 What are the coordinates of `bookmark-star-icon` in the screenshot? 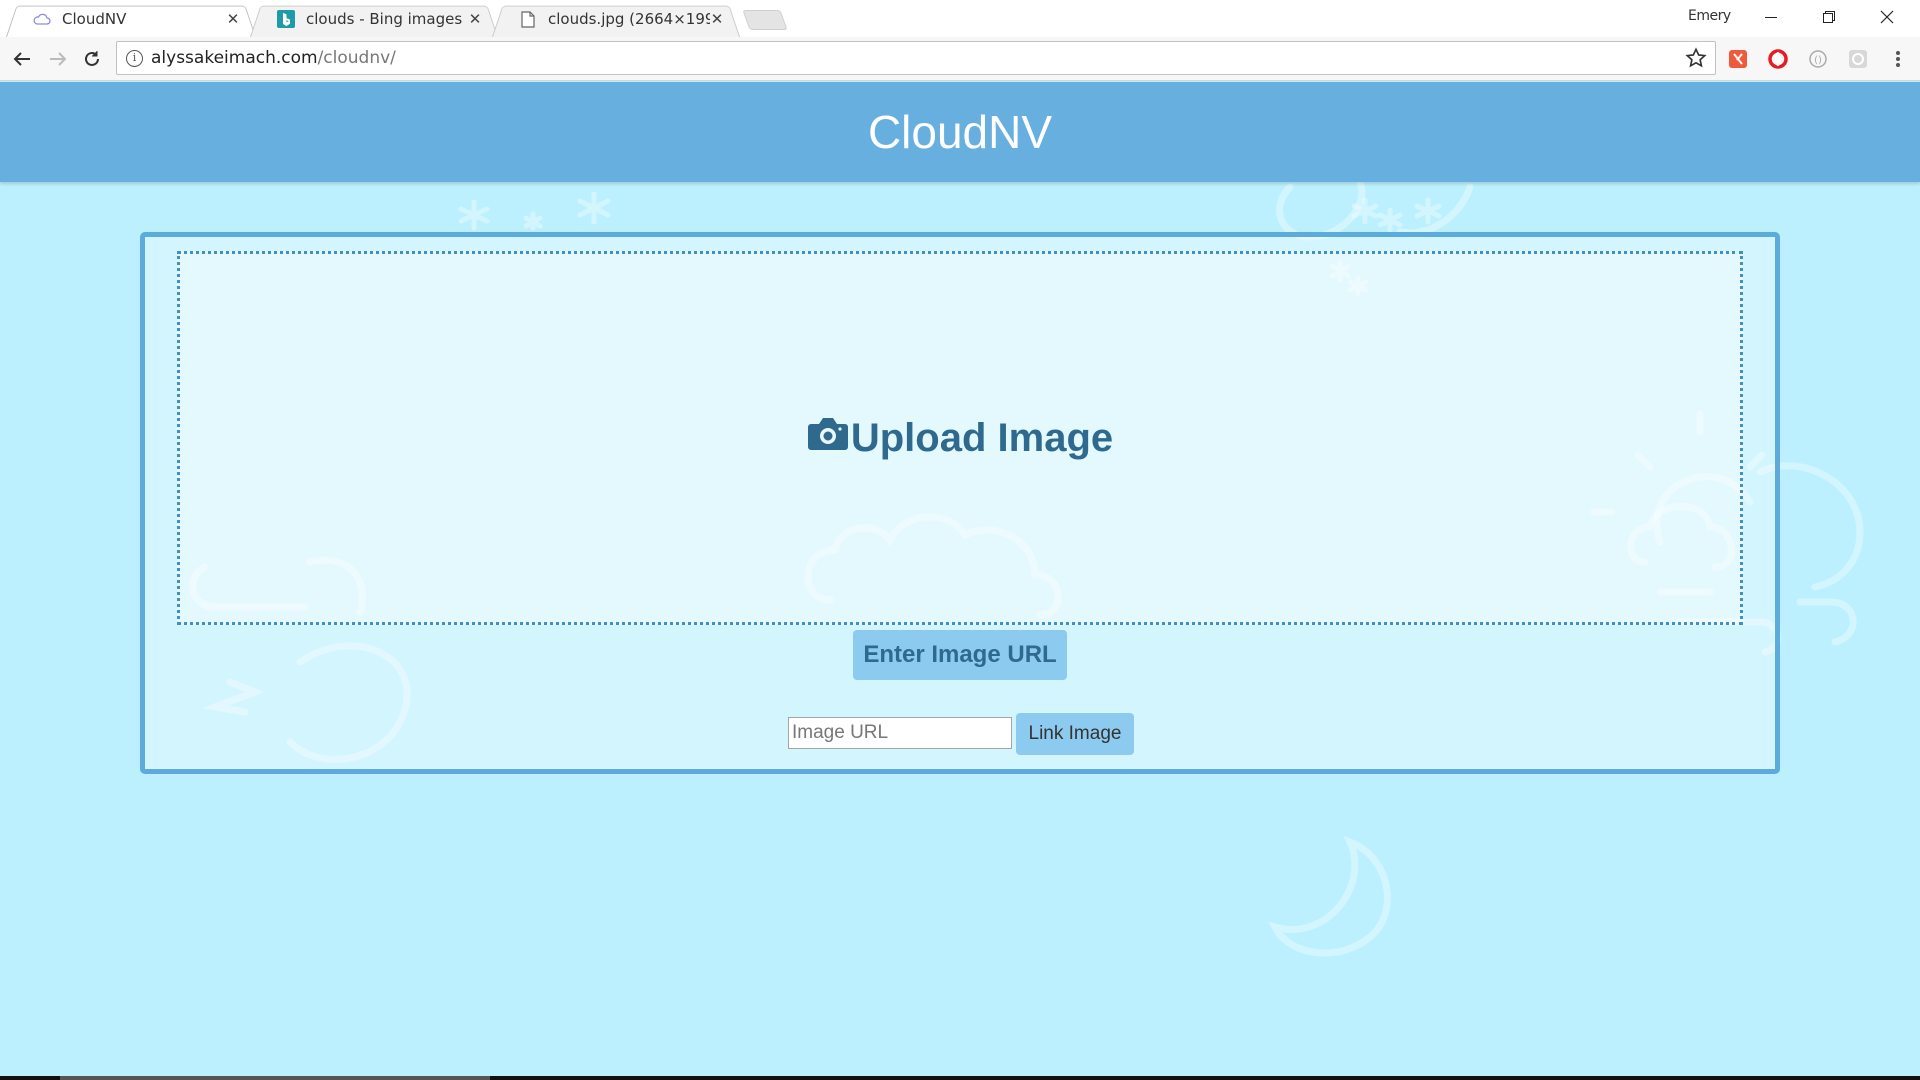 It's located at (1696, 60).